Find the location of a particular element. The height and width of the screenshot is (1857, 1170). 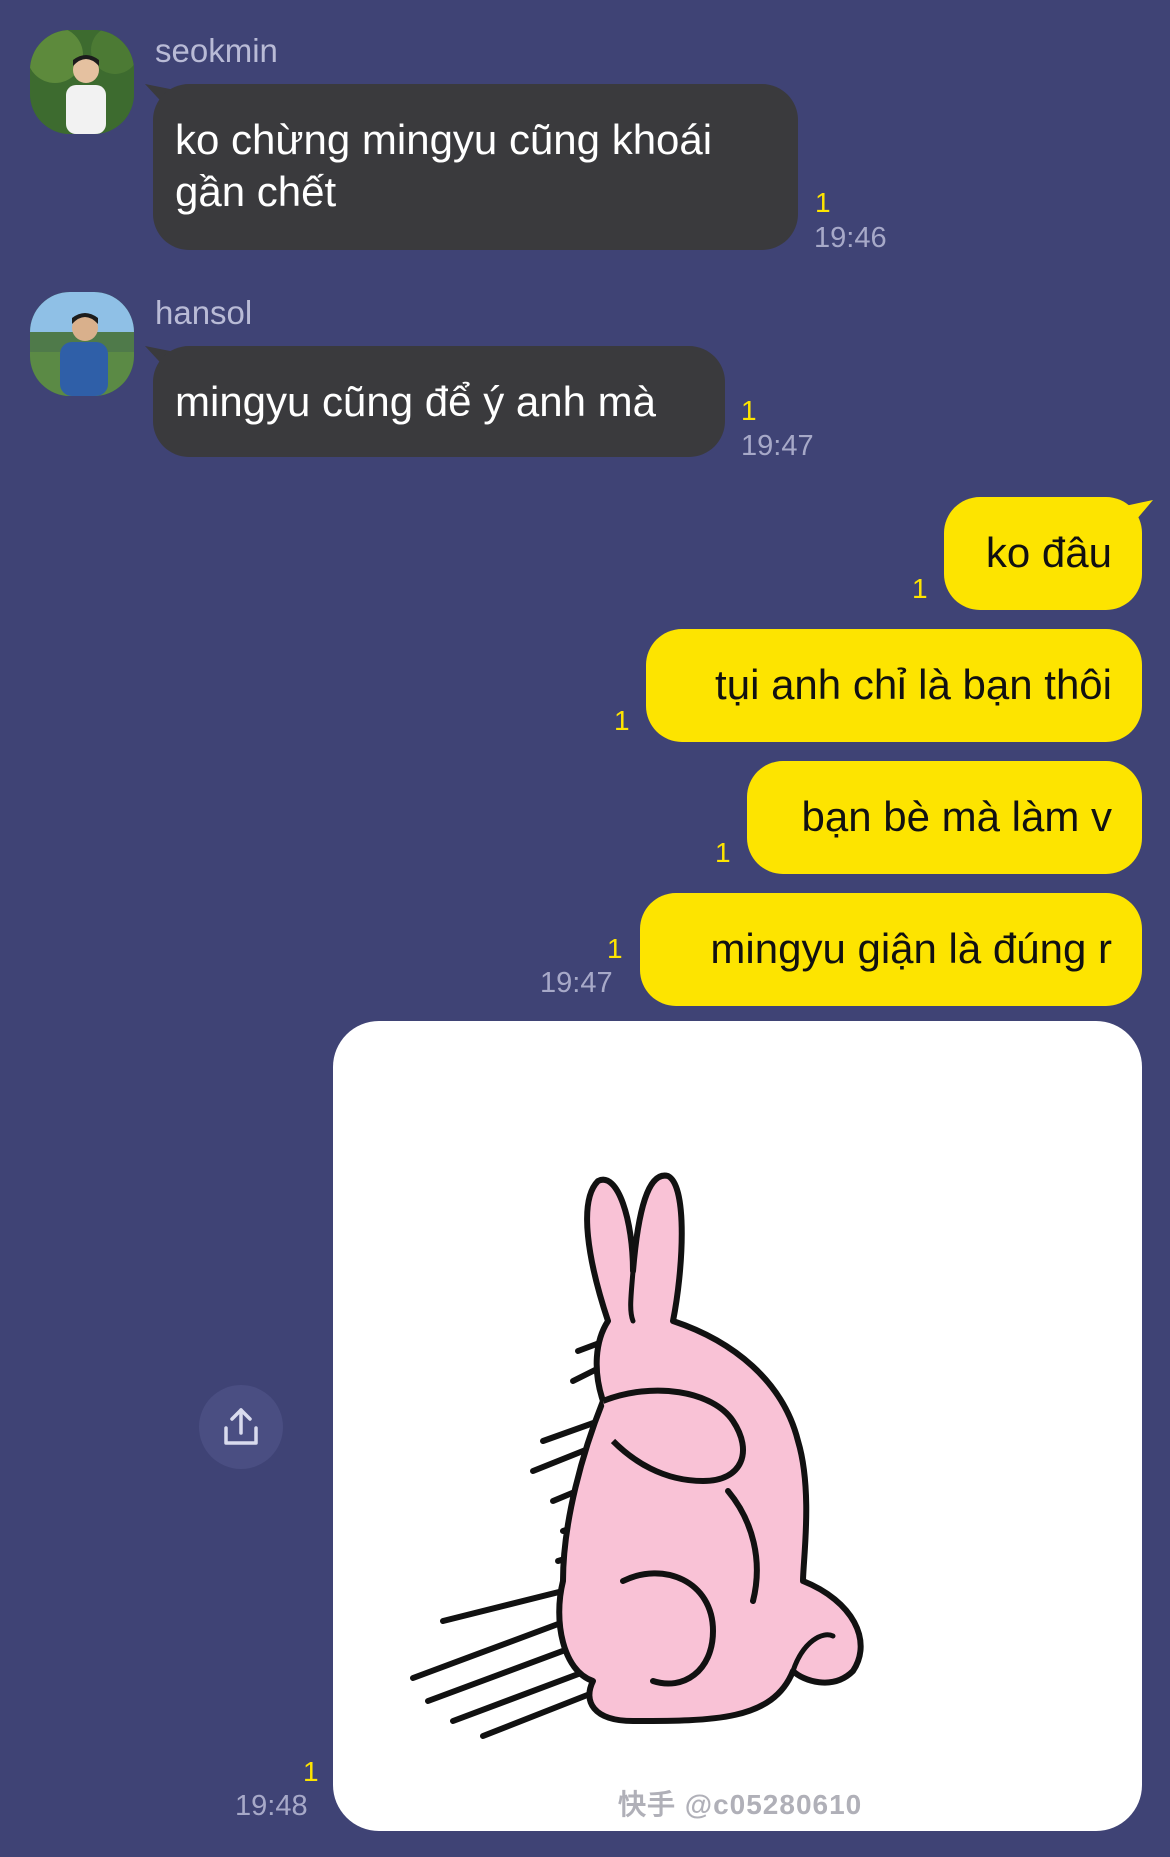

message-text: gần chết is located at coordinates (256, 191).